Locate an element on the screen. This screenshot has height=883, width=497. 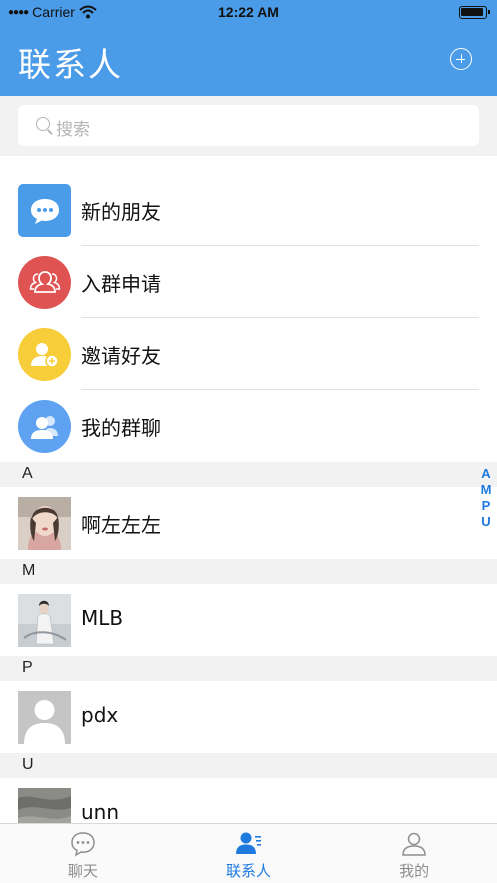
group-icon is located at coordinates (44, 282).